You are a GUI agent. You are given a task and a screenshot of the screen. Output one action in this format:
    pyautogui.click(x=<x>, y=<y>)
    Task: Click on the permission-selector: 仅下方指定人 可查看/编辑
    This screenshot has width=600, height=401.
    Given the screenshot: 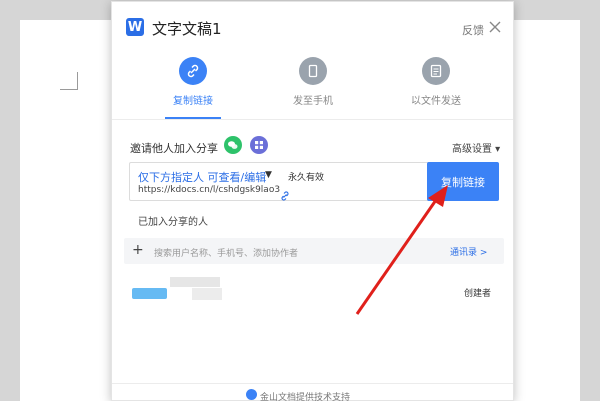 What is the action you would take?
    pyautogui.click(x=202, y=177)
    